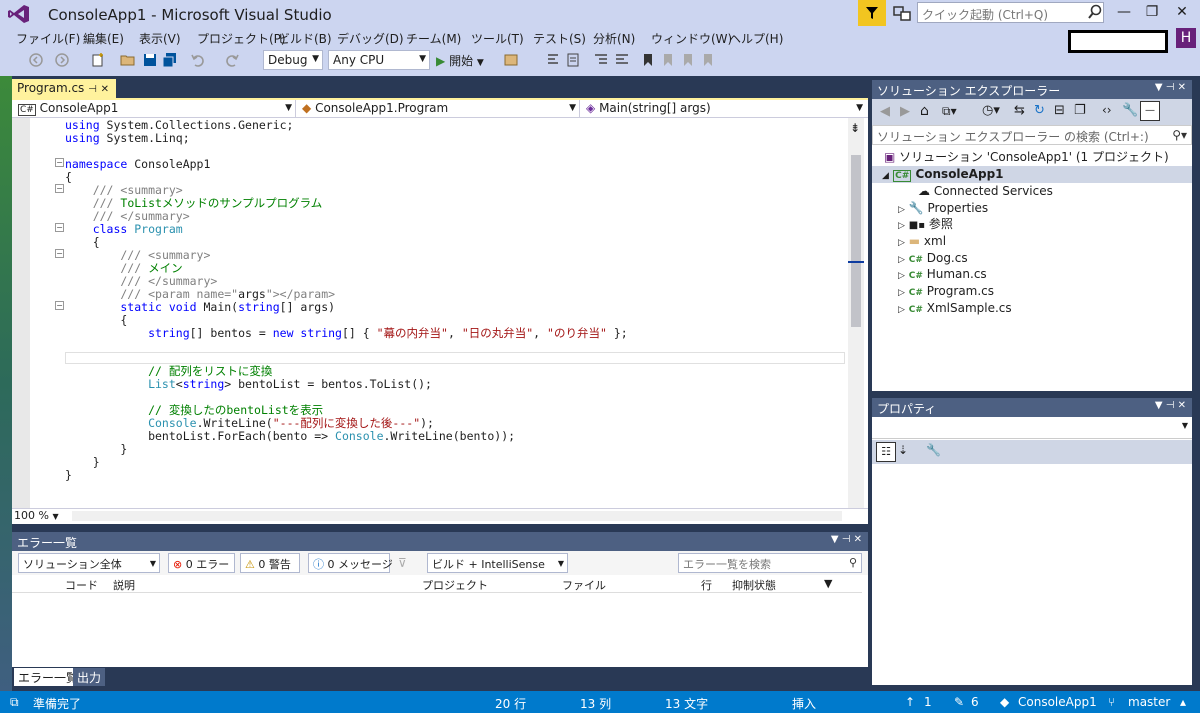 The image size is (1200, 713). Describe the element at coordinates (1186, 38) in the screenshot. I see `avatar: H` at that location.